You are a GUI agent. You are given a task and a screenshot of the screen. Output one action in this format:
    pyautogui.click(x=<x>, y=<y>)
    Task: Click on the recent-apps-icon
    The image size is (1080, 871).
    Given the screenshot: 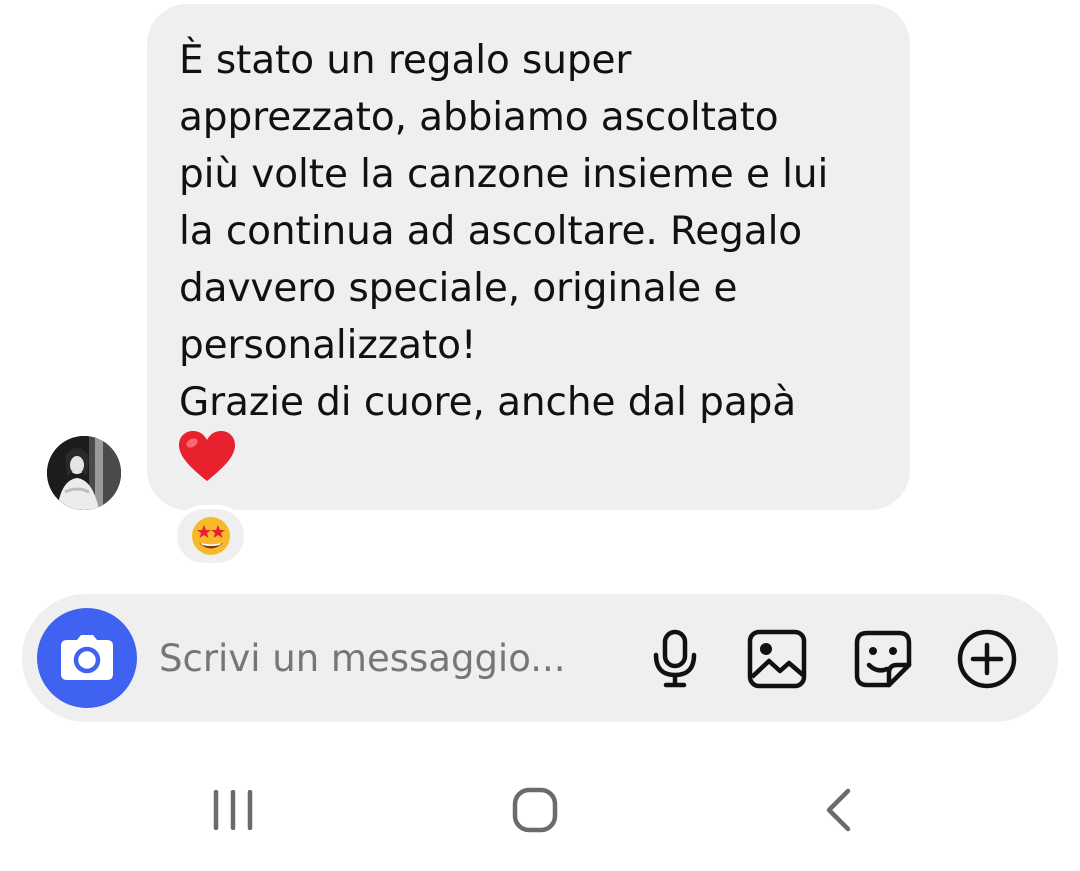 What is the action you would take?
    pyautogui.click(x=233, y=810)
    